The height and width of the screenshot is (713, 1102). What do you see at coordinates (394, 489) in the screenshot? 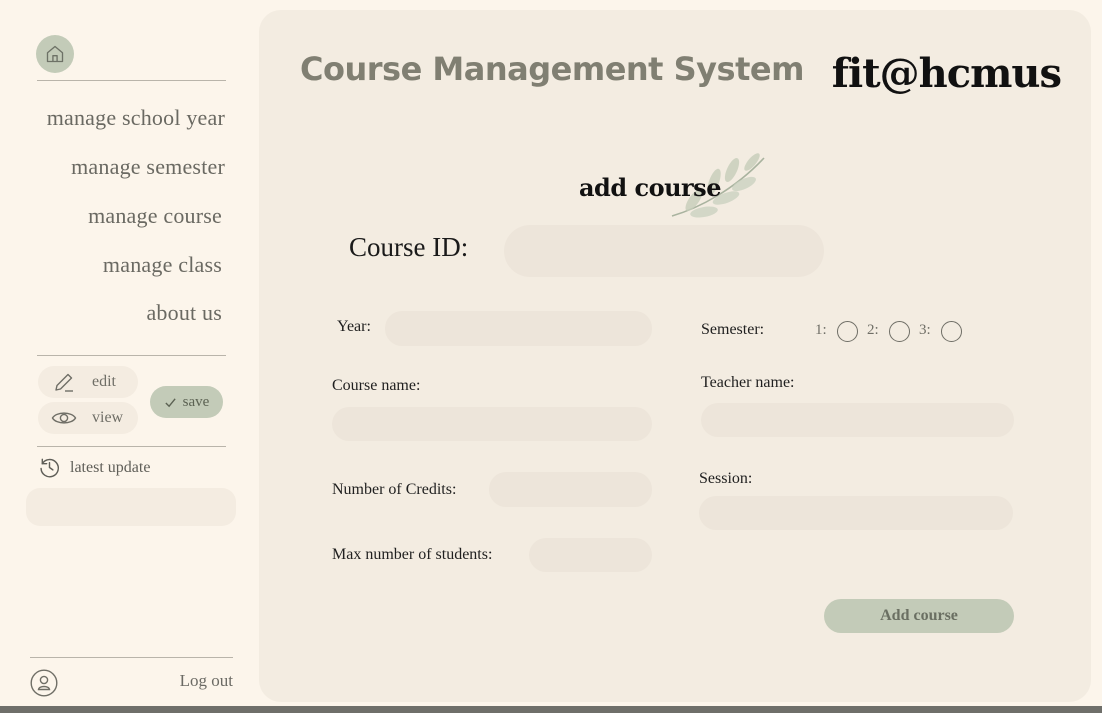
I see `credits-label: Number of Credits:` at bounding box center [394, 489].